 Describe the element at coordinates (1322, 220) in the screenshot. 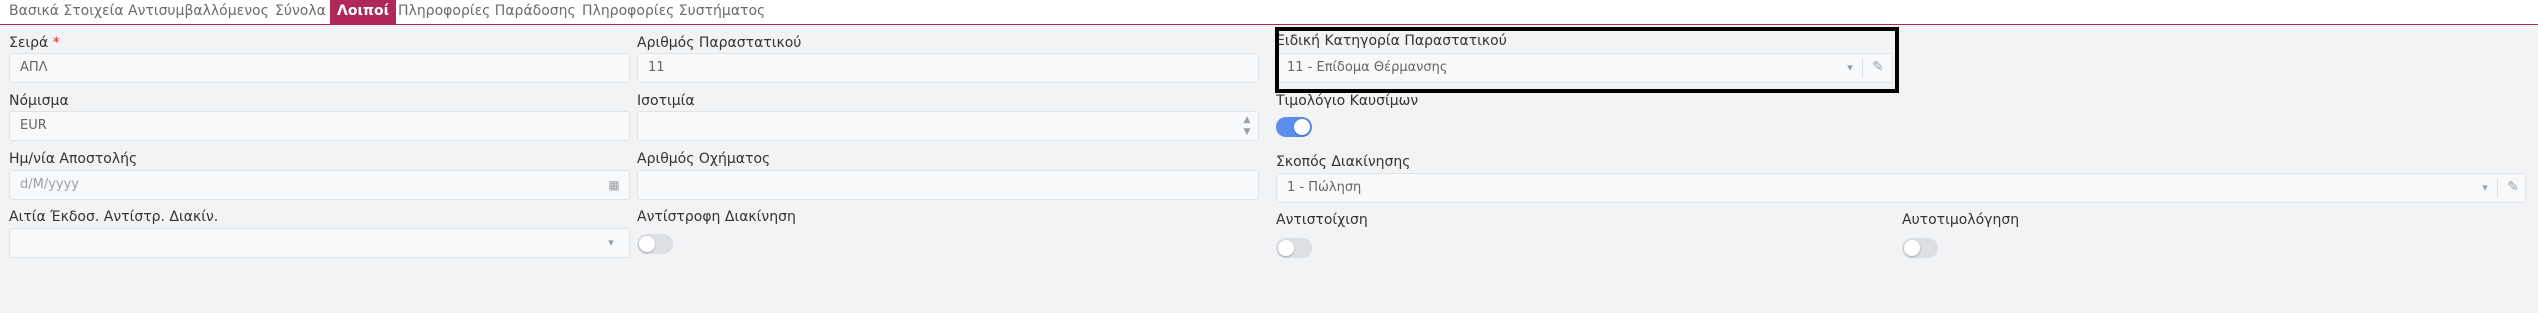

I see `correlation-label: Αντιστοίχιση` at that location.